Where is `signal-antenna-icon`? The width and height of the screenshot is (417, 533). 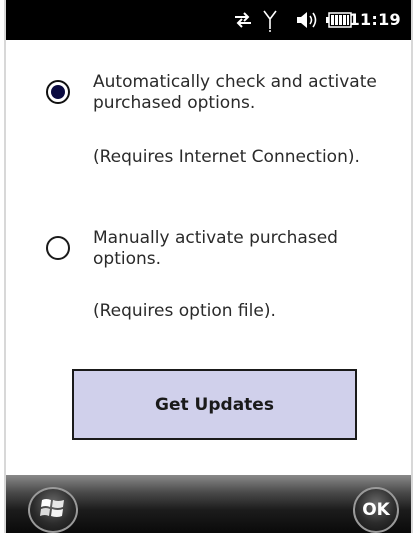
signal-antenna-icon is located at coordinates (270, 20).